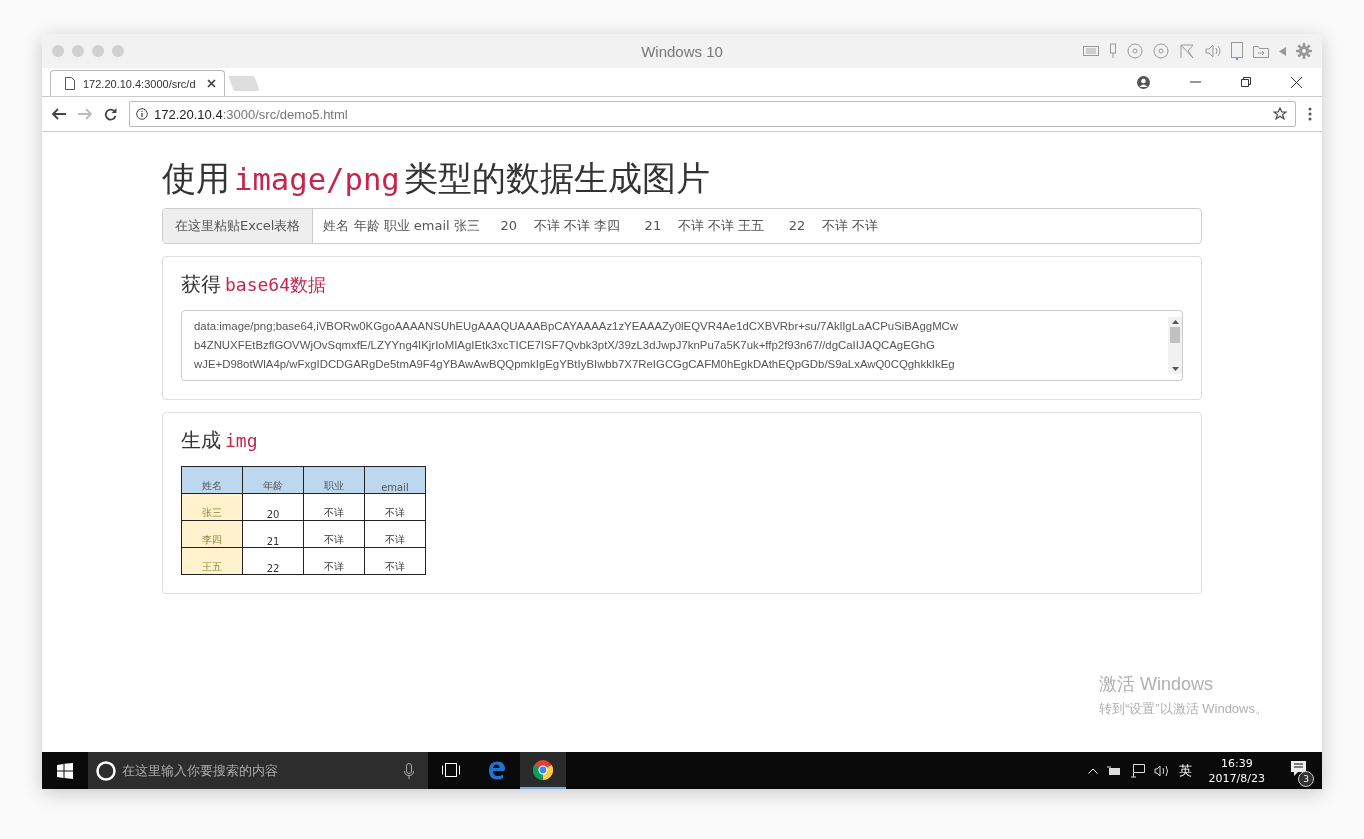 This screenshot has height=839, width=1364. I want to click on table-cell: 20, so click(273, 507).